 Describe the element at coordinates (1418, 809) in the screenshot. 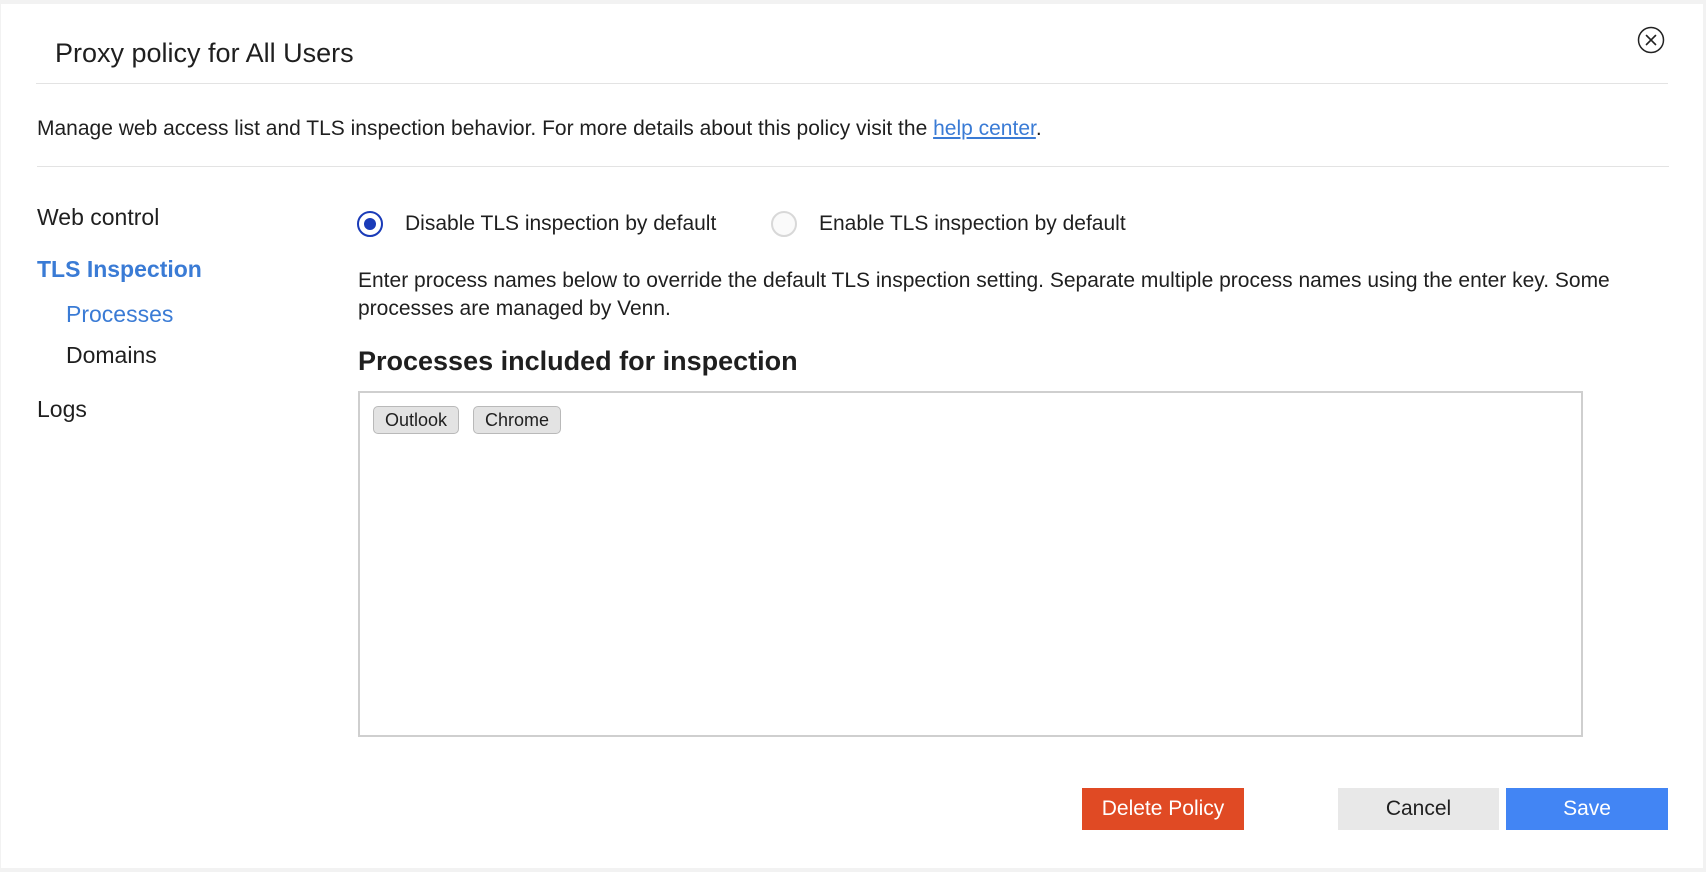

I see `cancel-button: Cancel` at that location.